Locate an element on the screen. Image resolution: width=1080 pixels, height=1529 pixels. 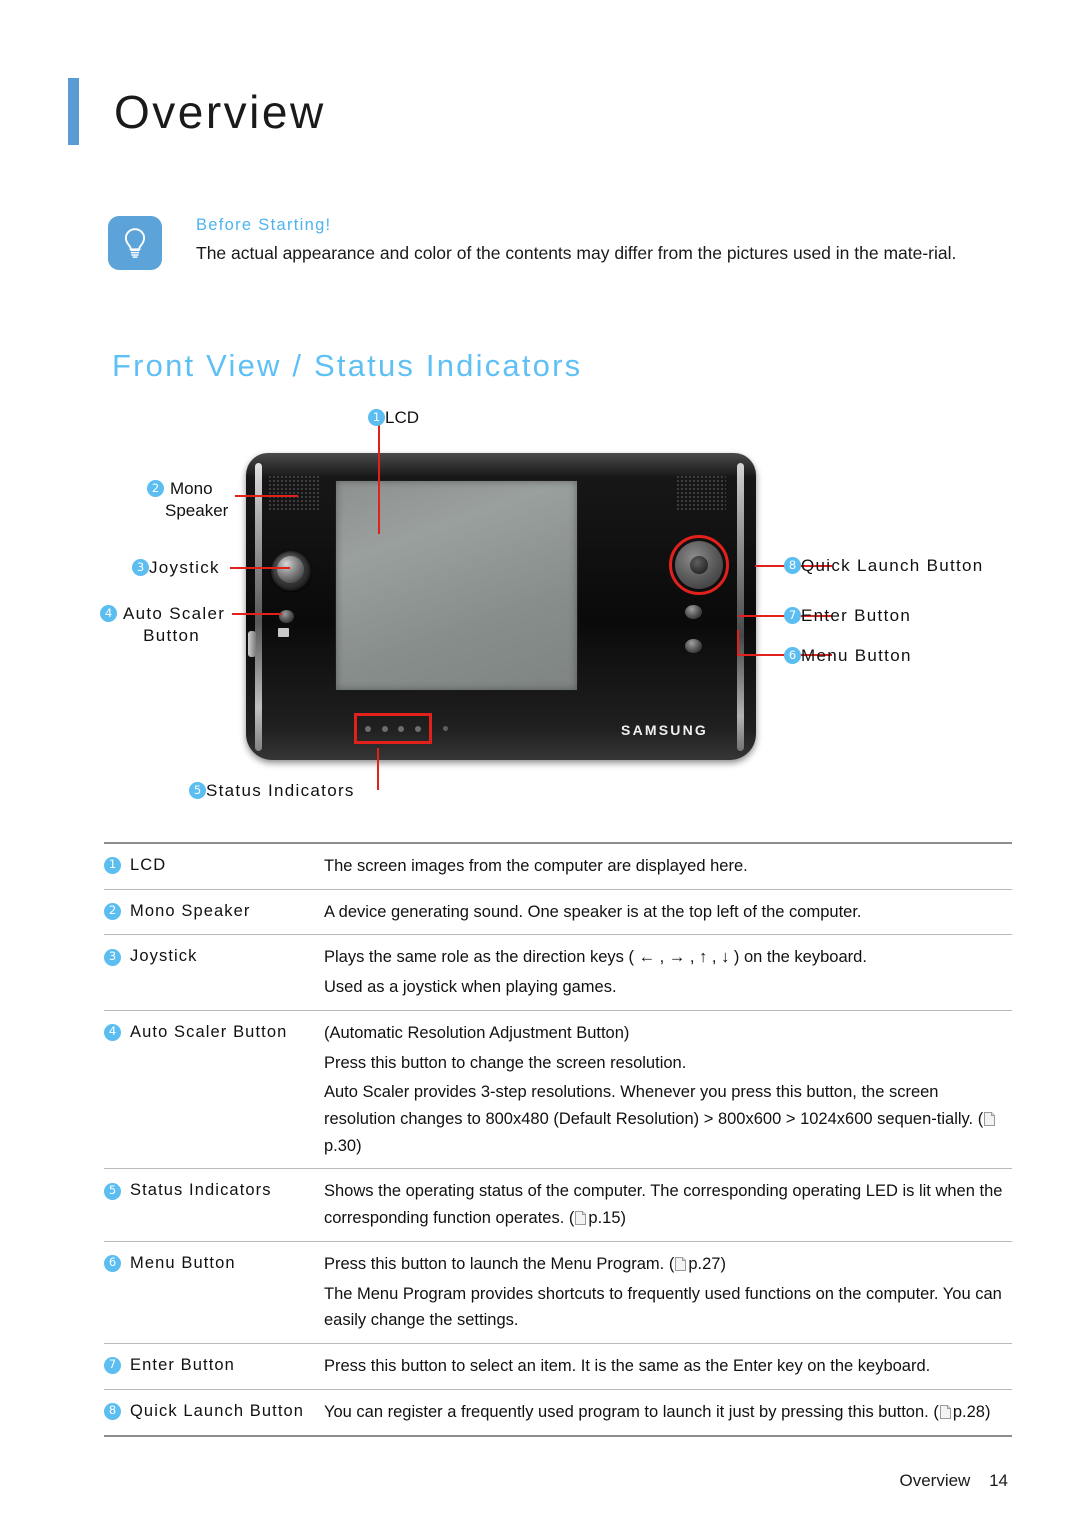
device-right-trim is located at coordinates (740, 607).